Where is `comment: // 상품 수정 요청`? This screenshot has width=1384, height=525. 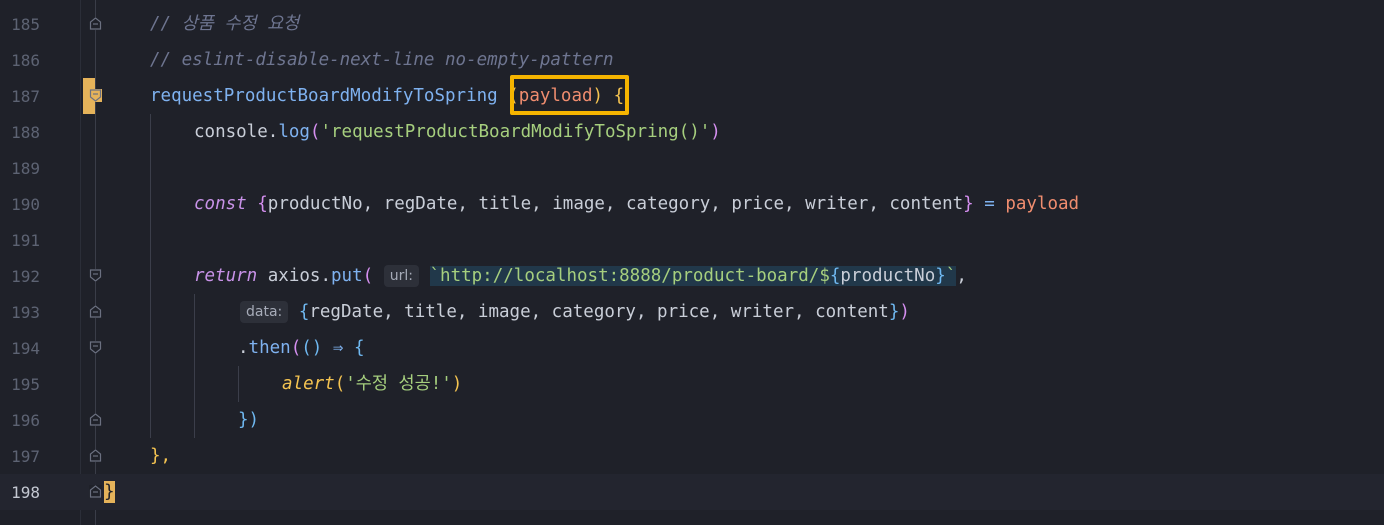 comment: // 상품 수정 요청 is located at coordinates (225, 24).